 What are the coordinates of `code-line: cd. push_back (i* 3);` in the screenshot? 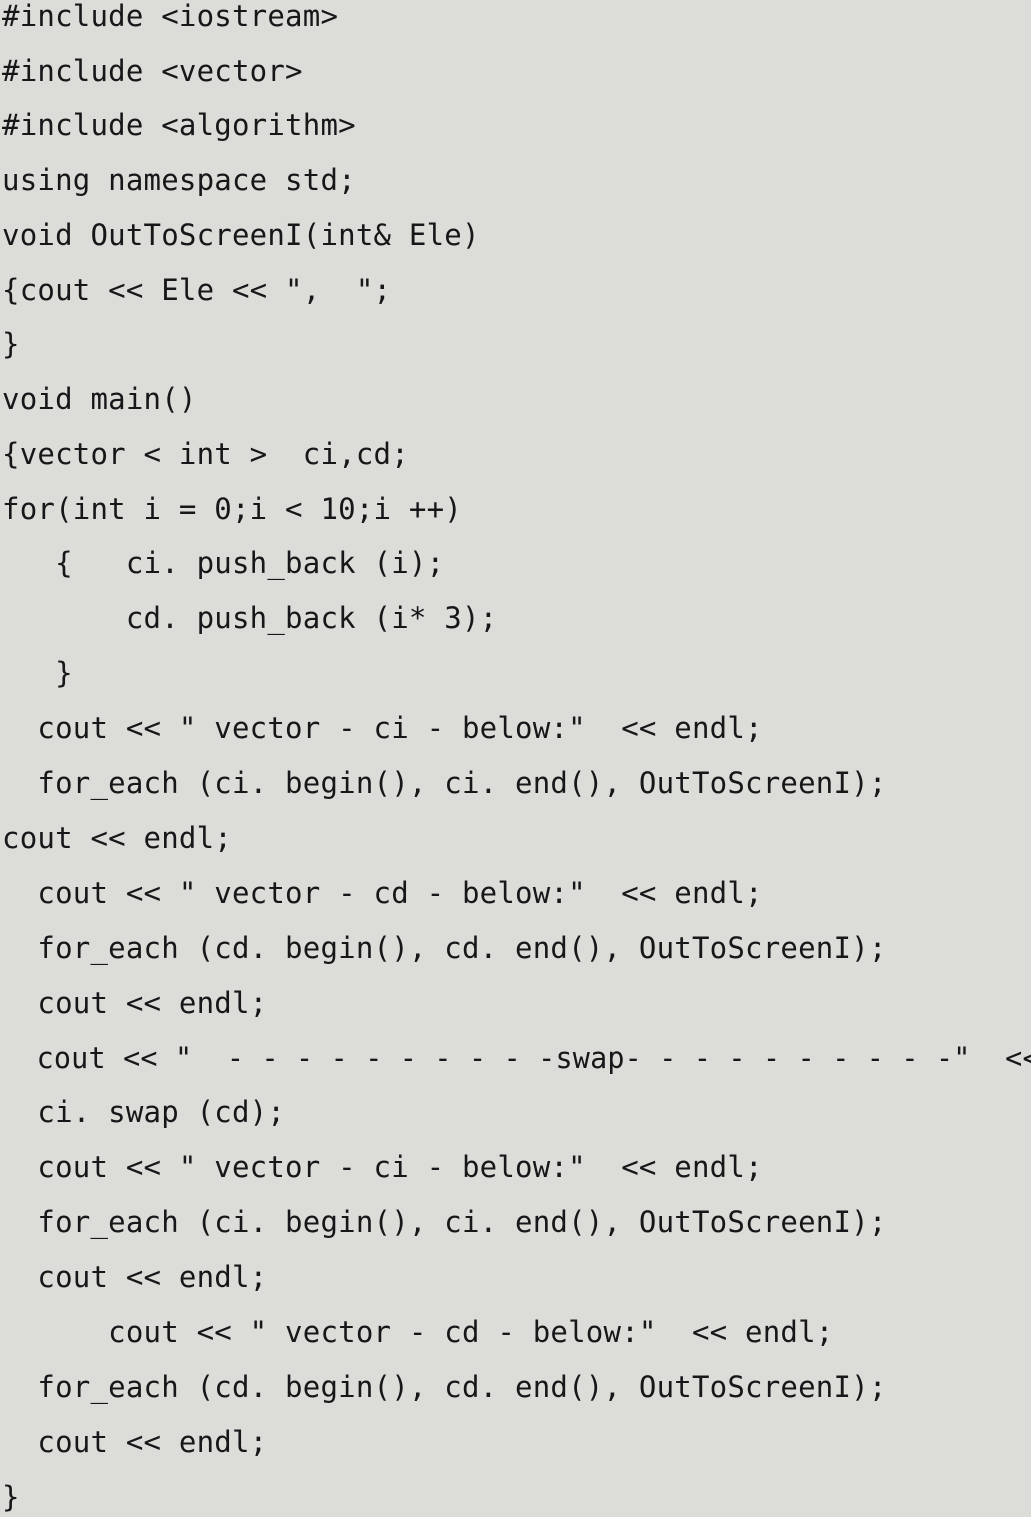 It's located at (250, 618).